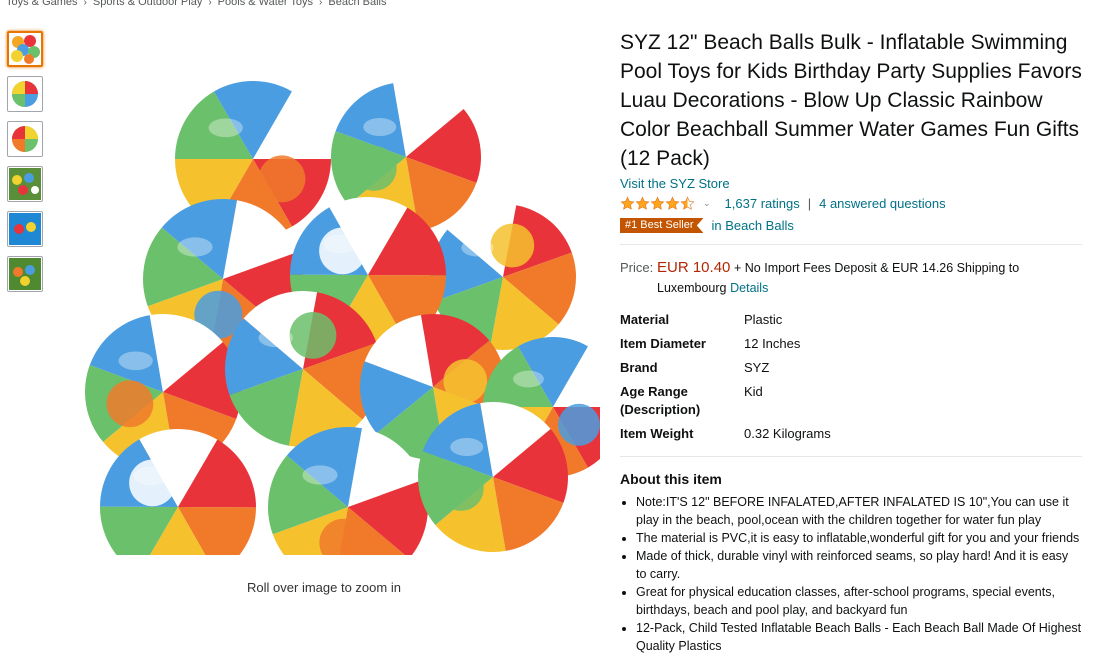  I want to click on store-link: Visit the SYZ Store, so click(851, 183).